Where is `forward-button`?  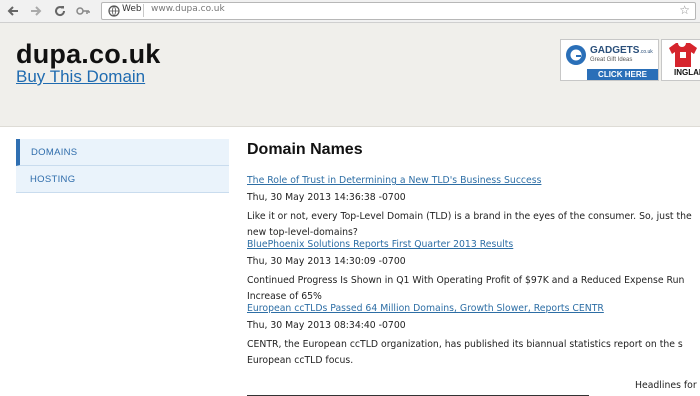
forward-button is located at coordinates (36, 11).